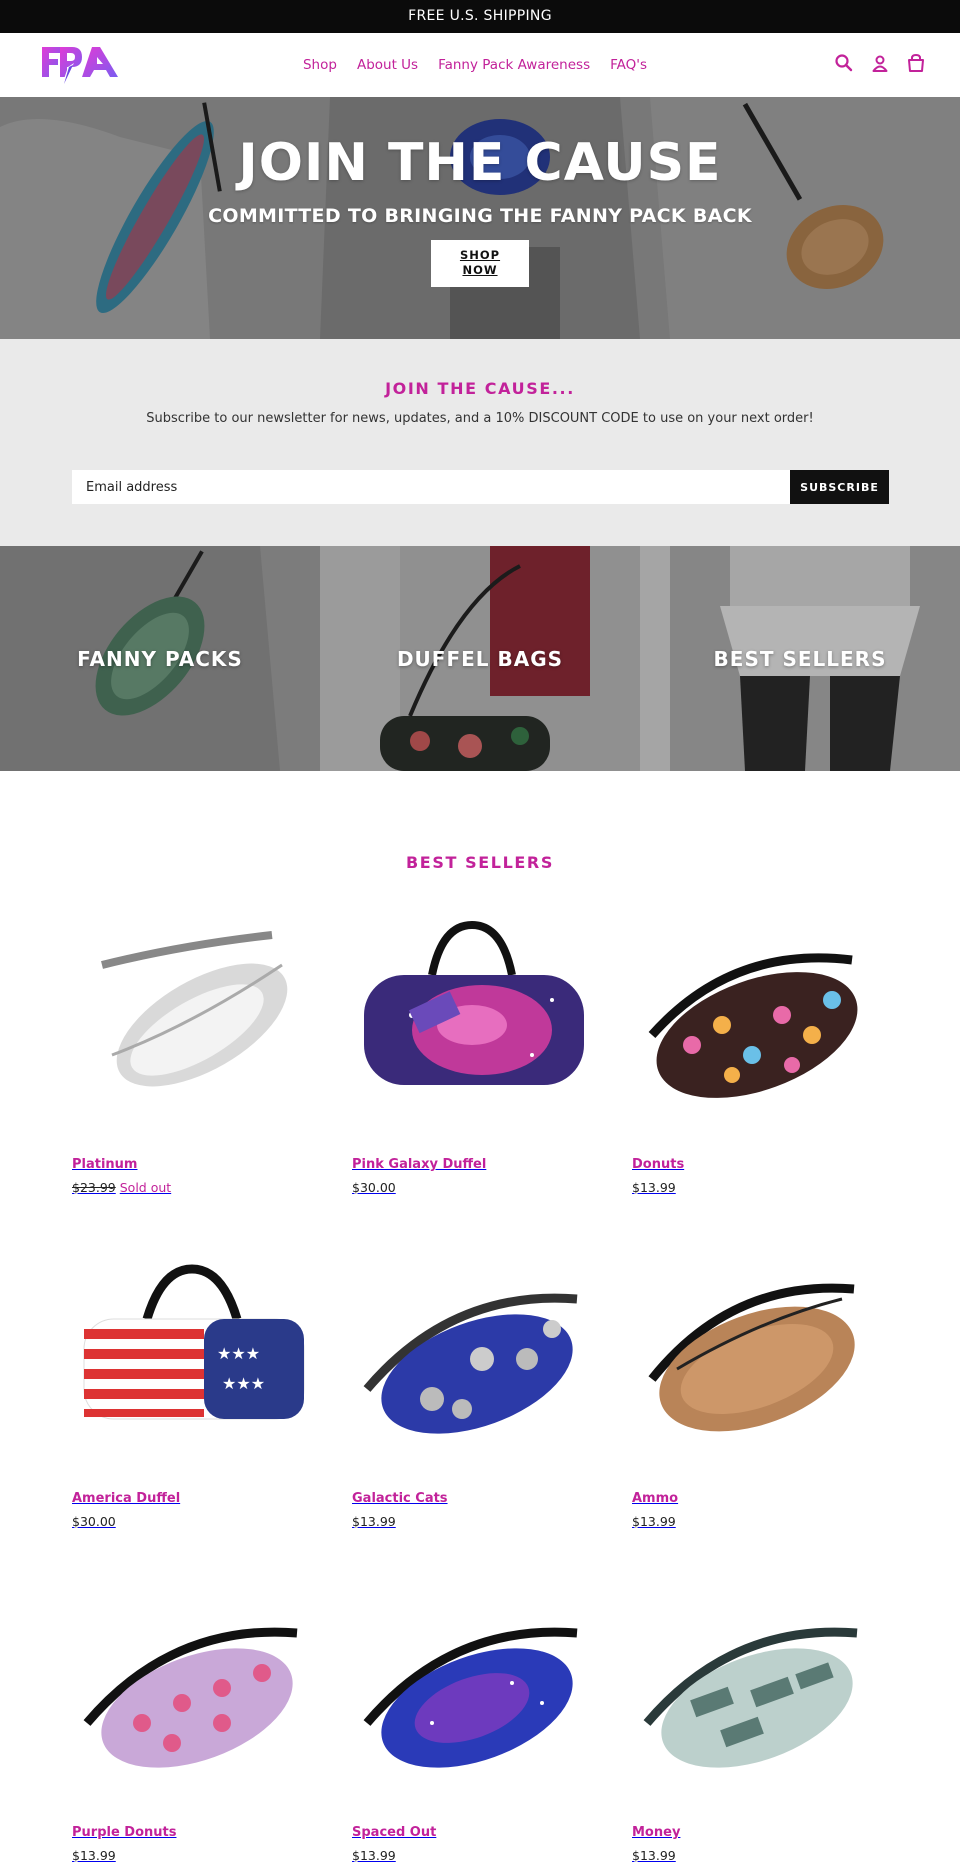 The image size is (960, 1875). I want to click on product-price: $23.99, so click(94, 1187).